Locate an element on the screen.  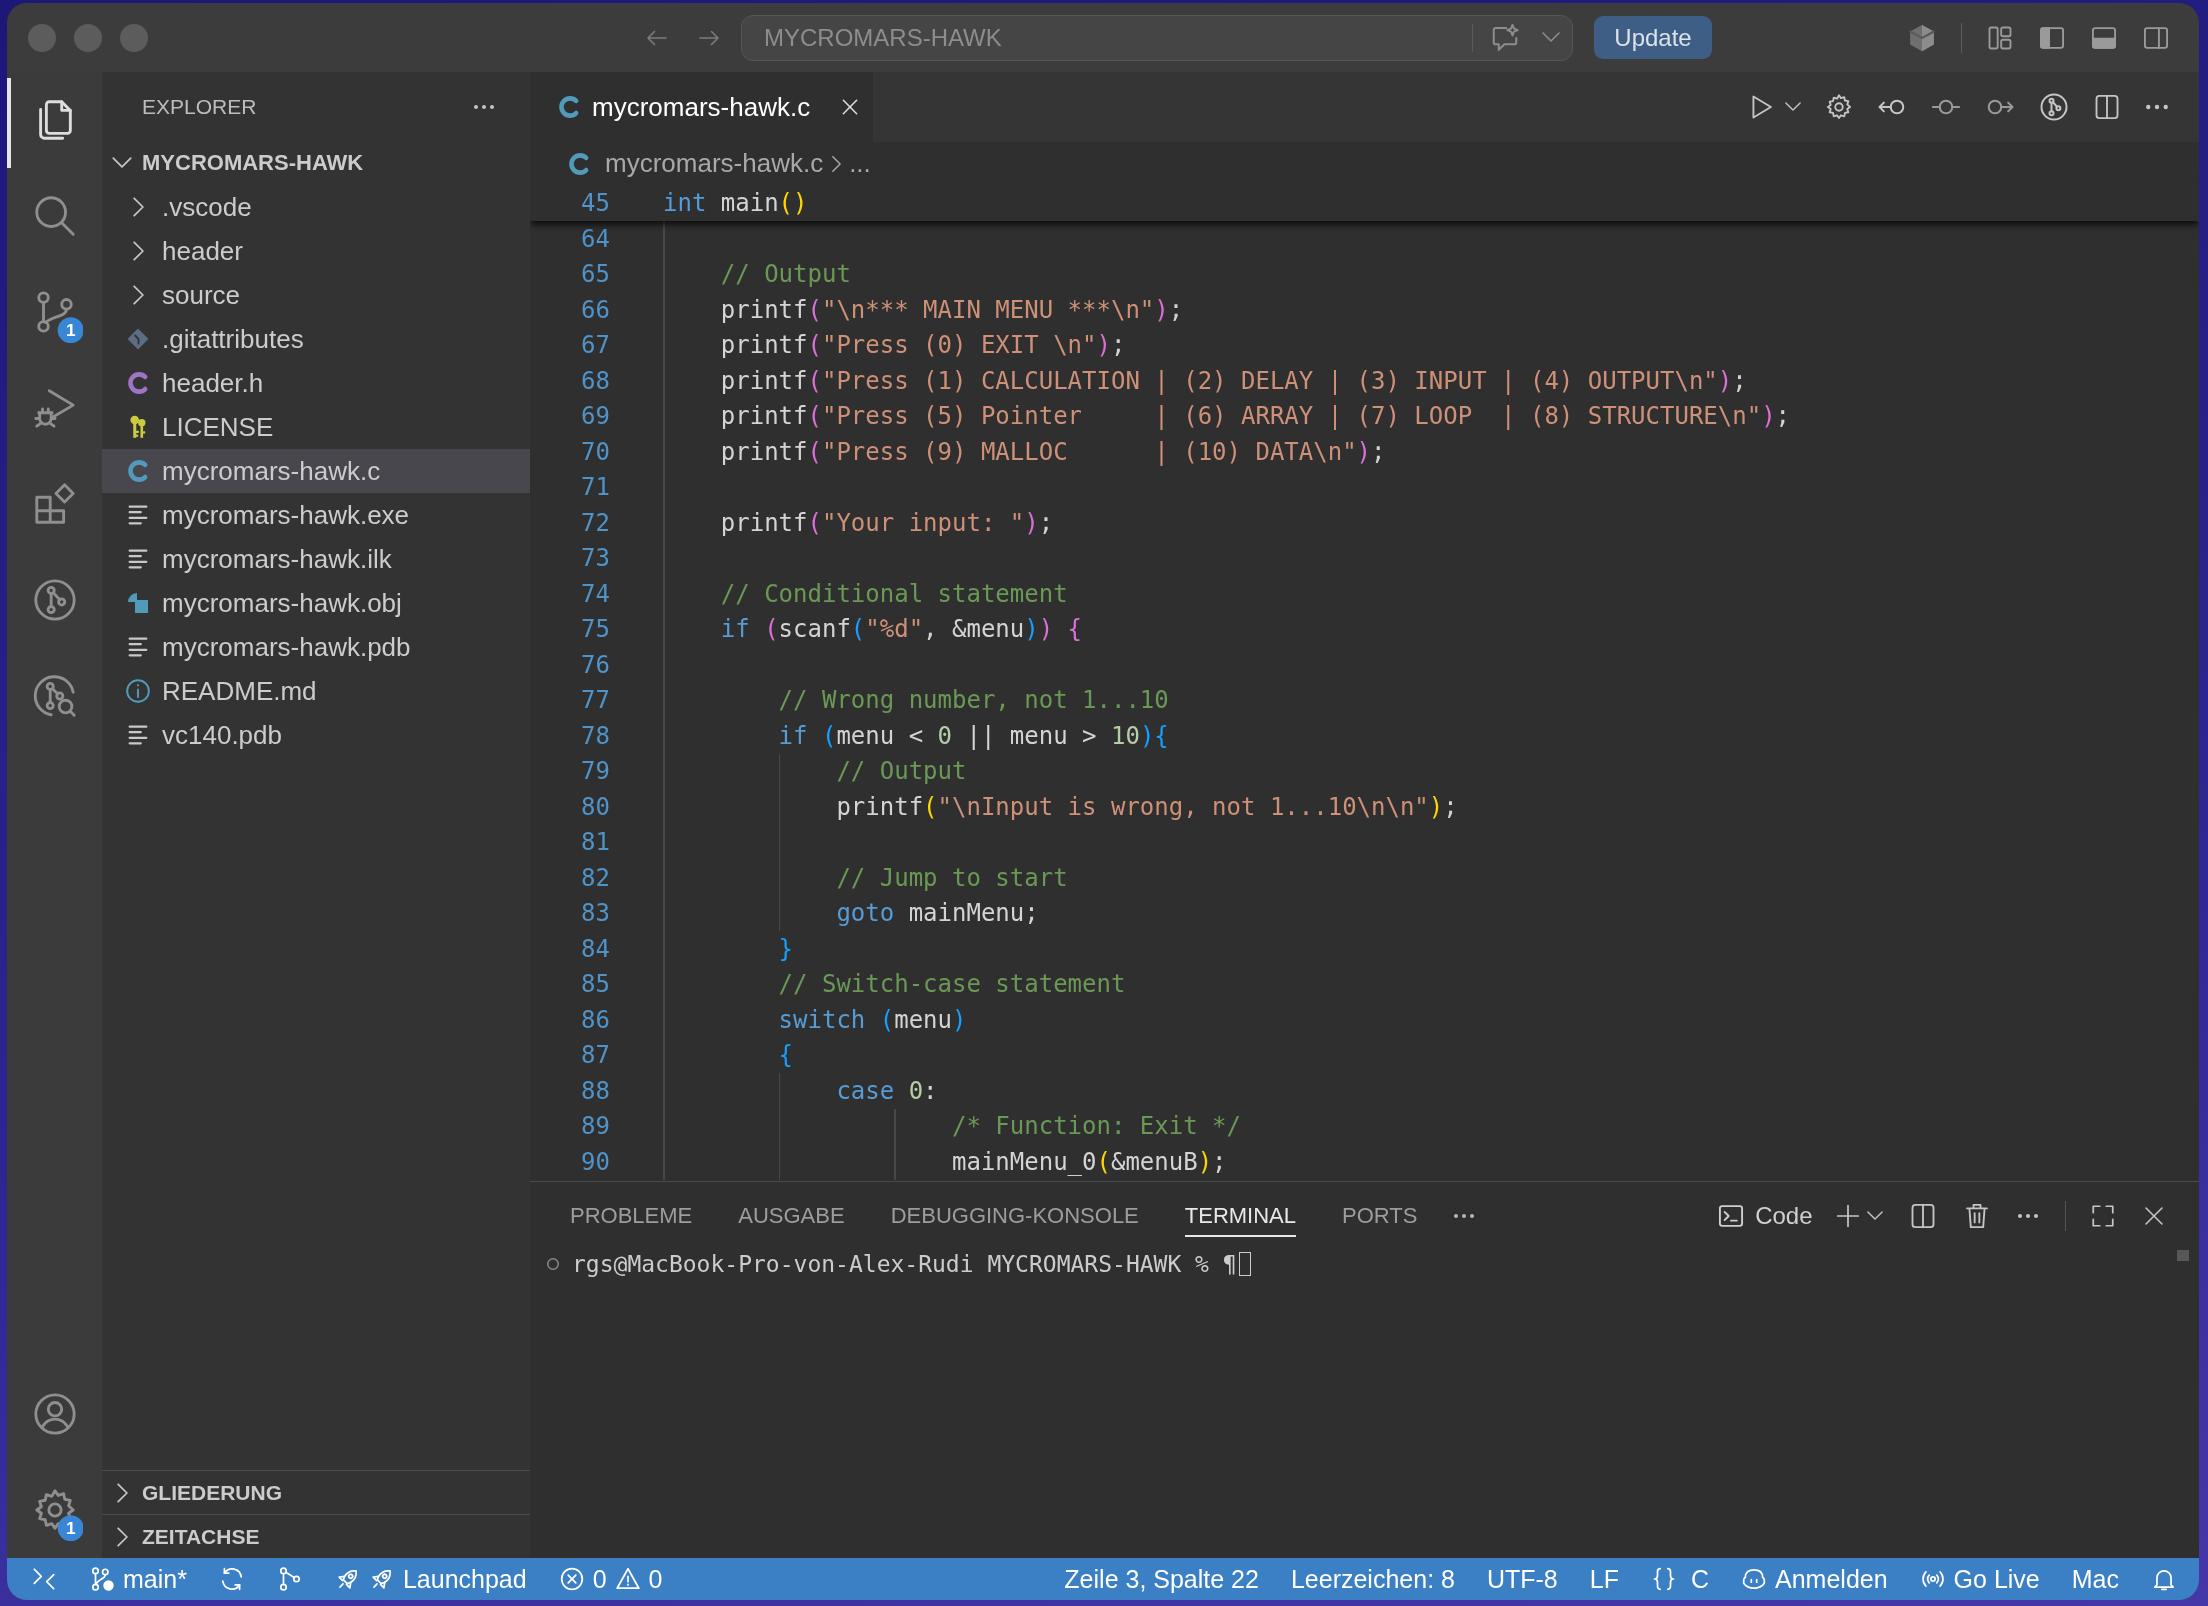
panel-tab: DEBUGGING-KONSOLE is located at coordinates (1014, 1216).